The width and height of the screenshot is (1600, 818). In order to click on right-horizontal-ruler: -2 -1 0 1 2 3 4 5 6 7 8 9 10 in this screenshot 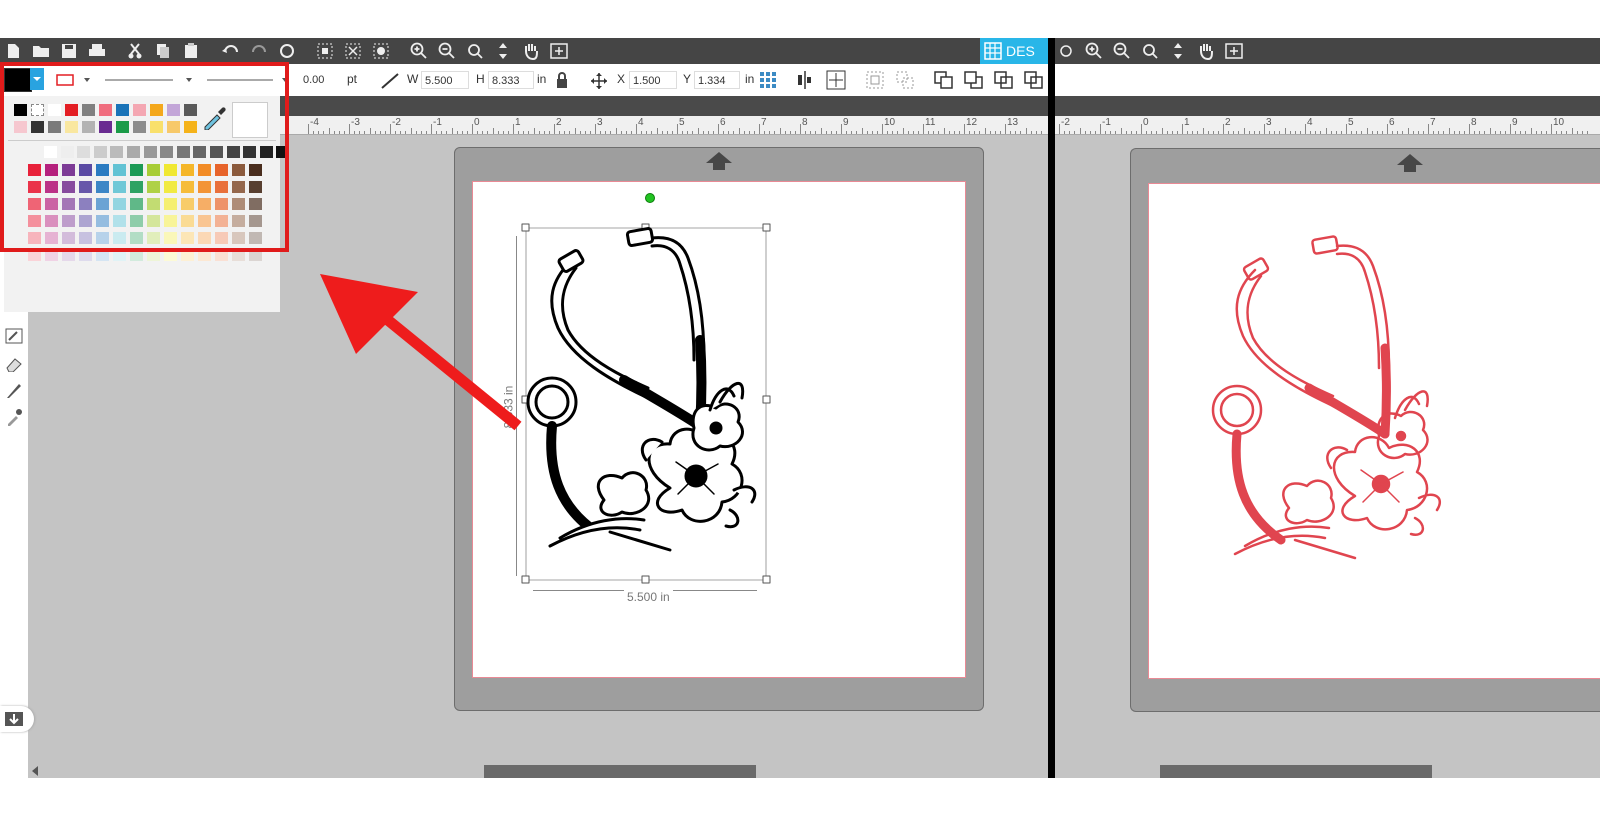, I will do `click(1327, 125)`.